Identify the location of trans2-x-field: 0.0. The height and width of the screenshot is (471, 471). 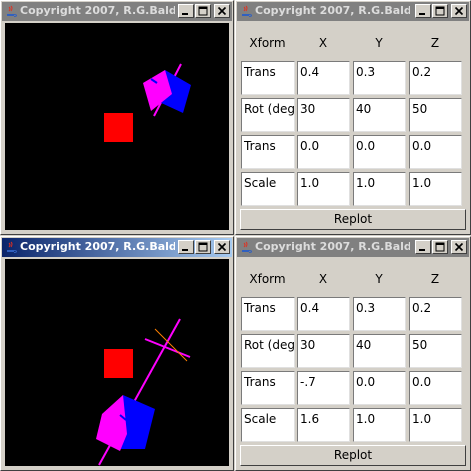
(323, 152).